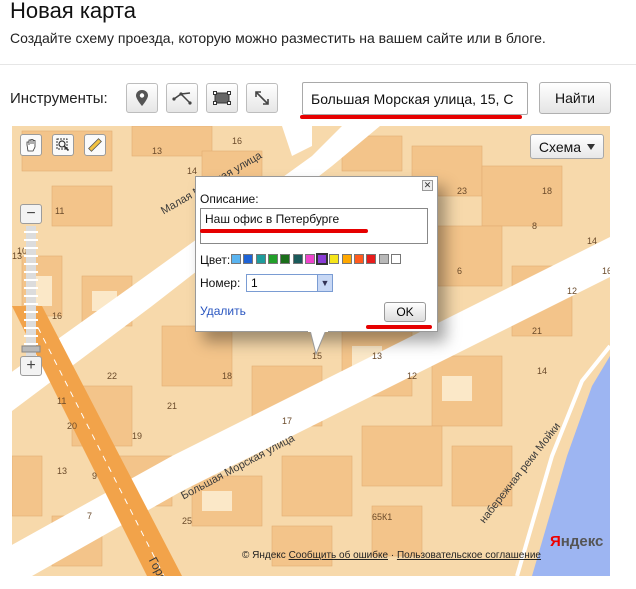 The image size is (636, 589). Describe the element at coordinates (318, 343) in the screenshot. I see `popup-pointer` at that location.